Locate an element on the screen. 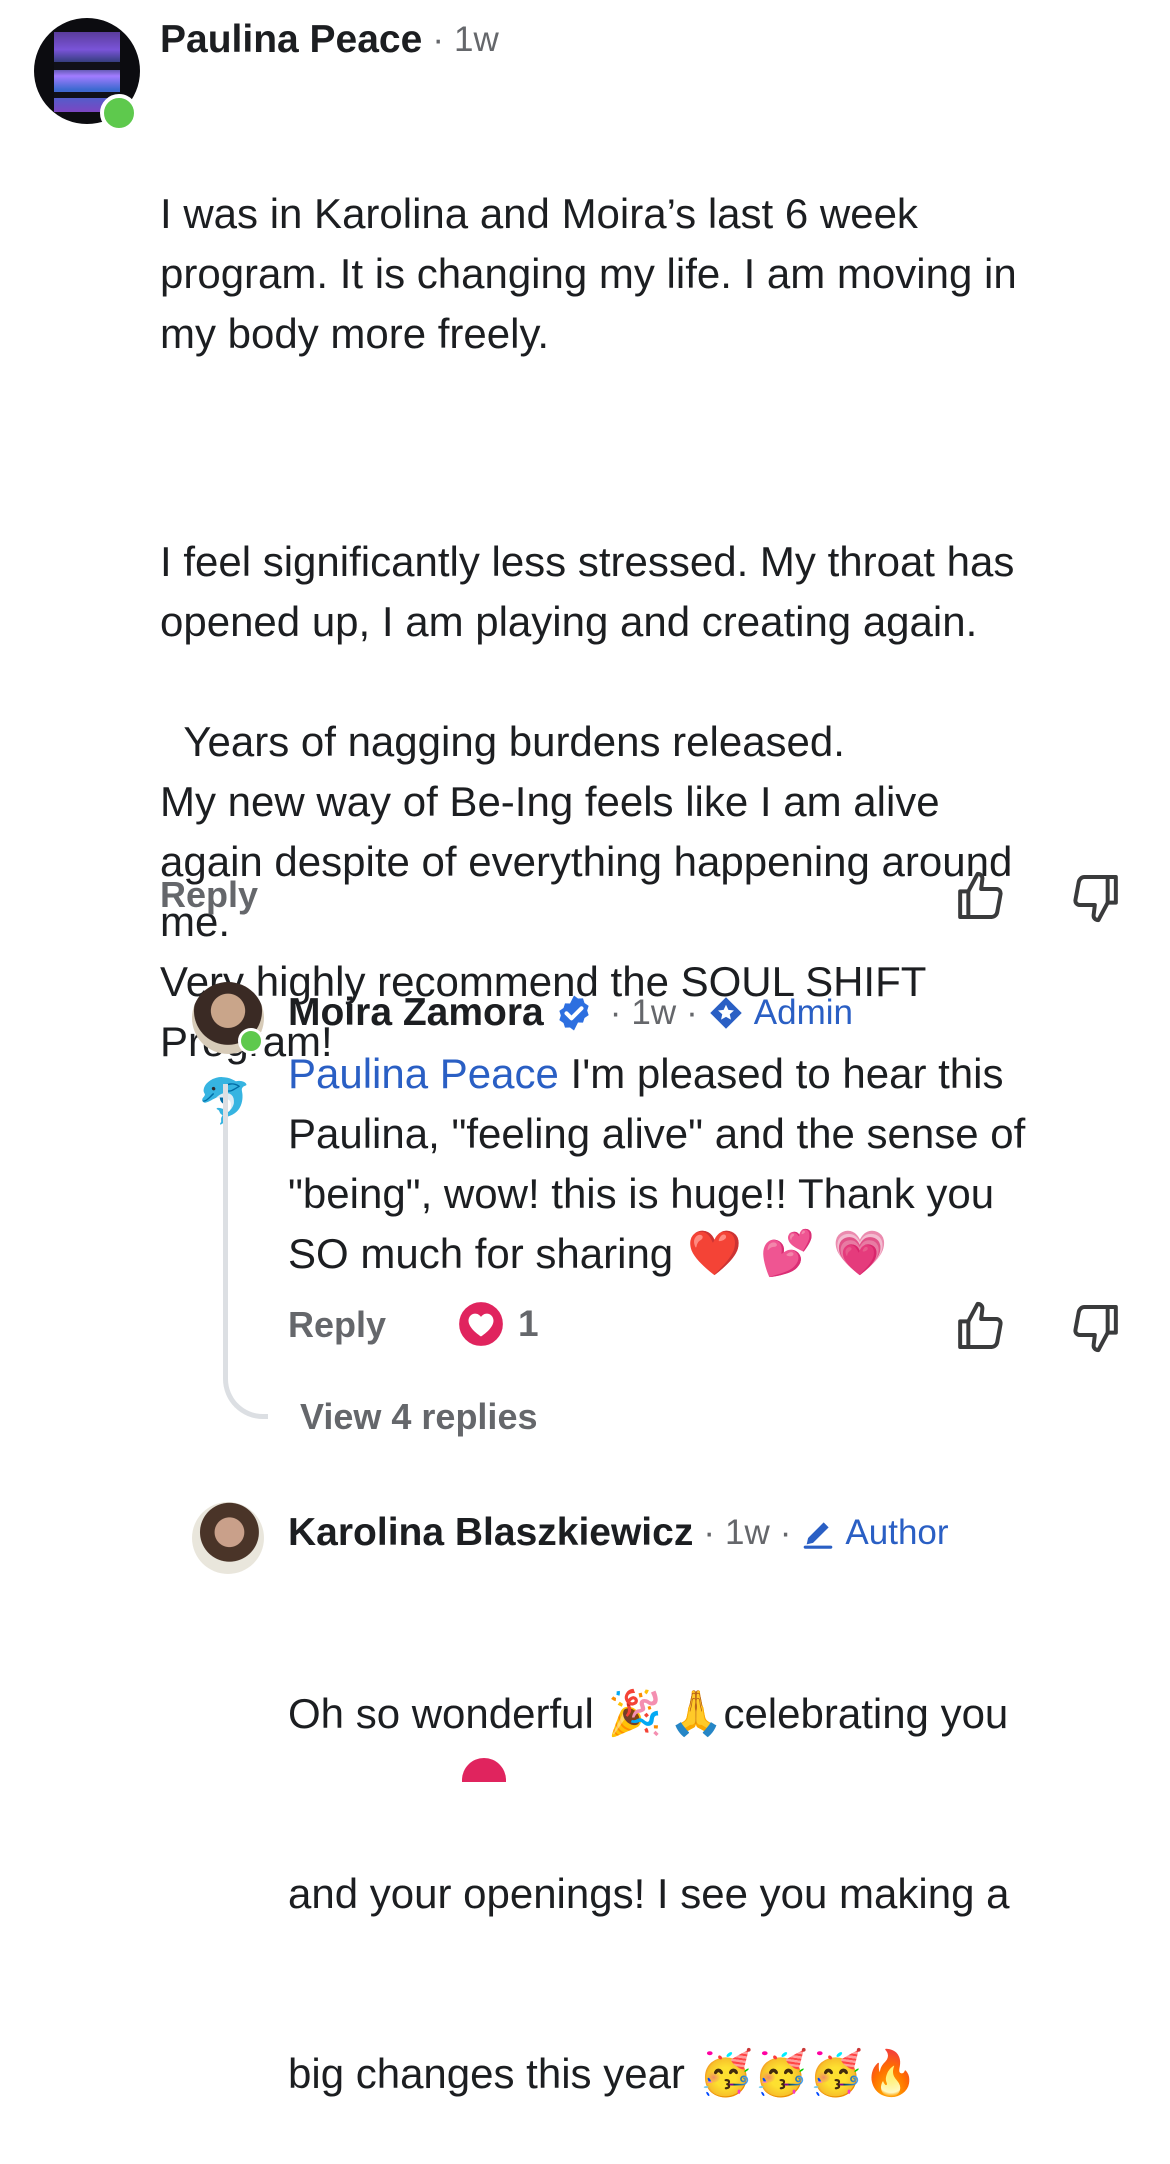 This screenshot has width=1170, height=2164. red-heart-emoji: ❤️ is located at coordinates (714, 1253).